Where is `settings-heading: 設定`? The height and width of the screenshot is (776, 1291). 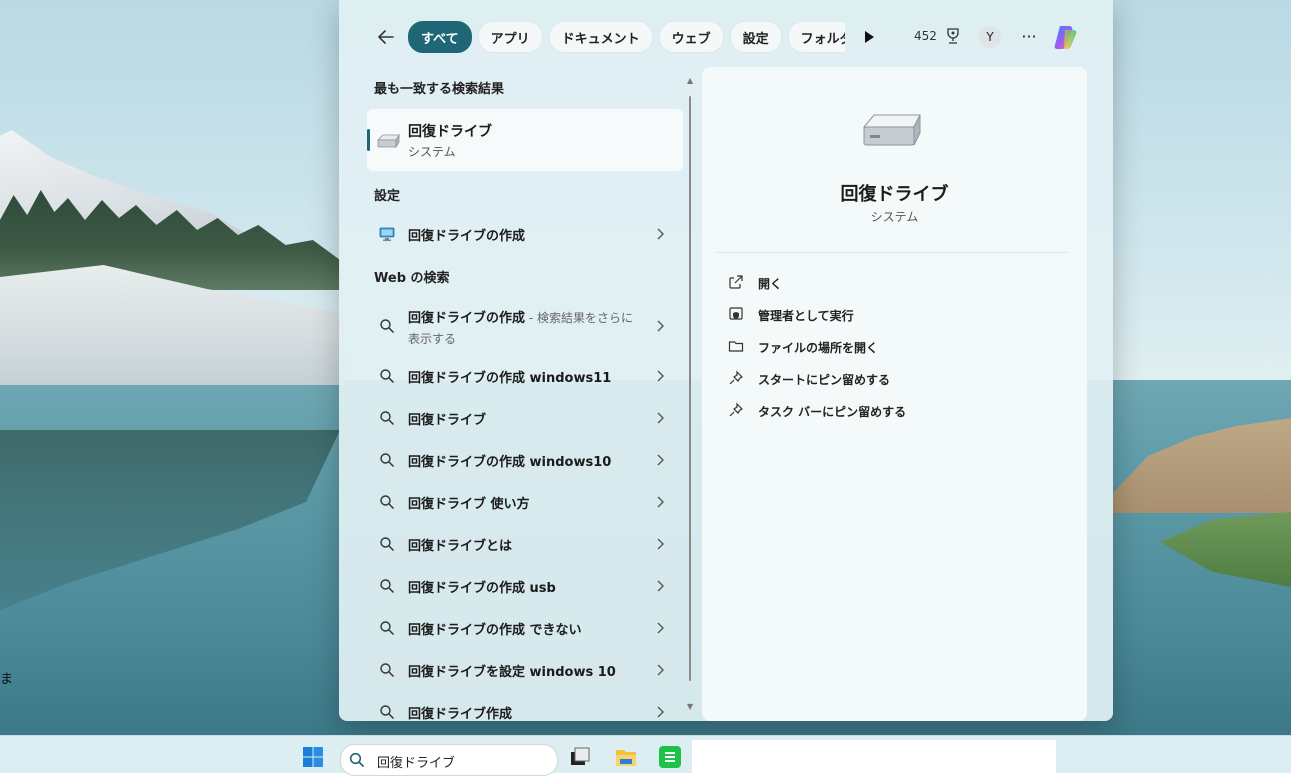 settings-heading: 設定 is located at coordinates (387, 196).